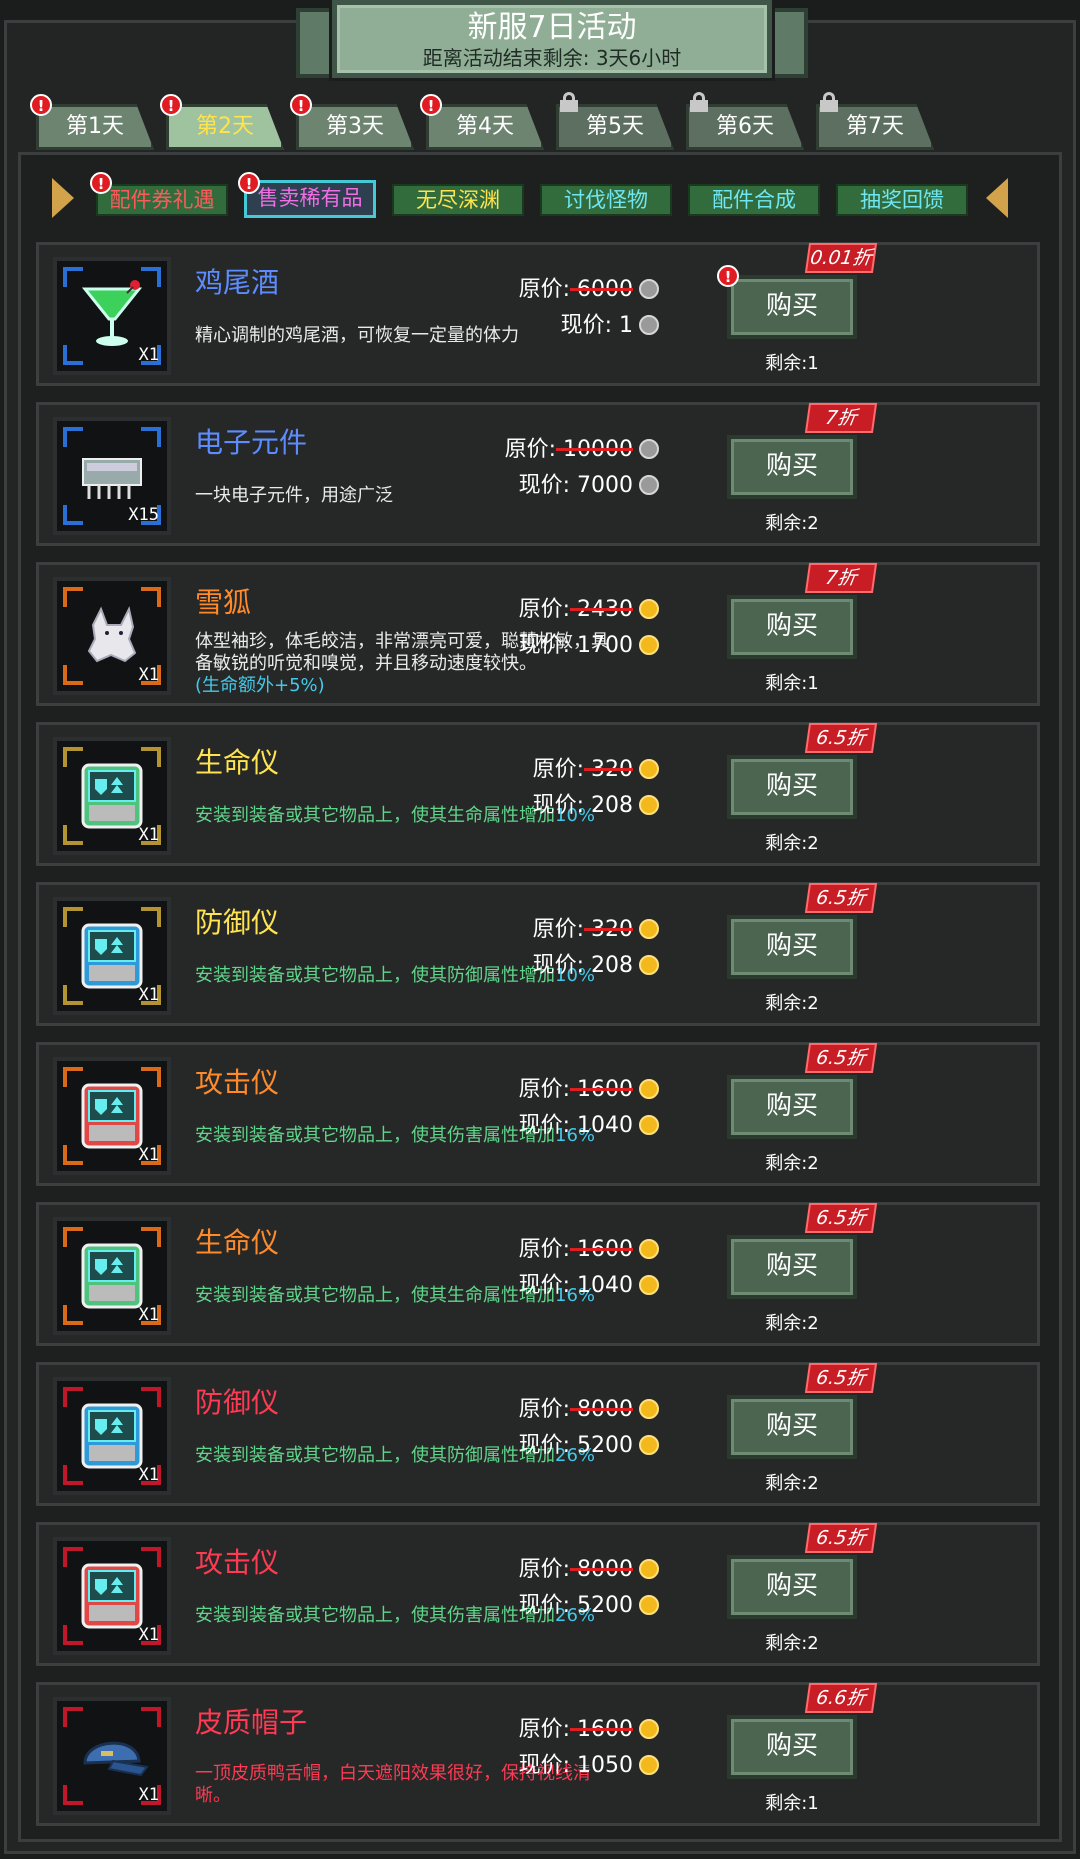 The height and width of the screenshot is (1859, 1080). I want to click on current-price: 现价: 1700, so click(589, 643).